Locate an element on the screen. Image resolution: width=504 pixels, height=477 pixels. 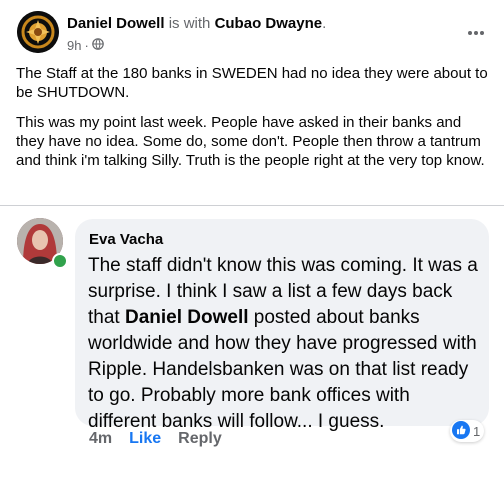
mentioned-user: Daniel Dowell is located at coordinates (187, 317).